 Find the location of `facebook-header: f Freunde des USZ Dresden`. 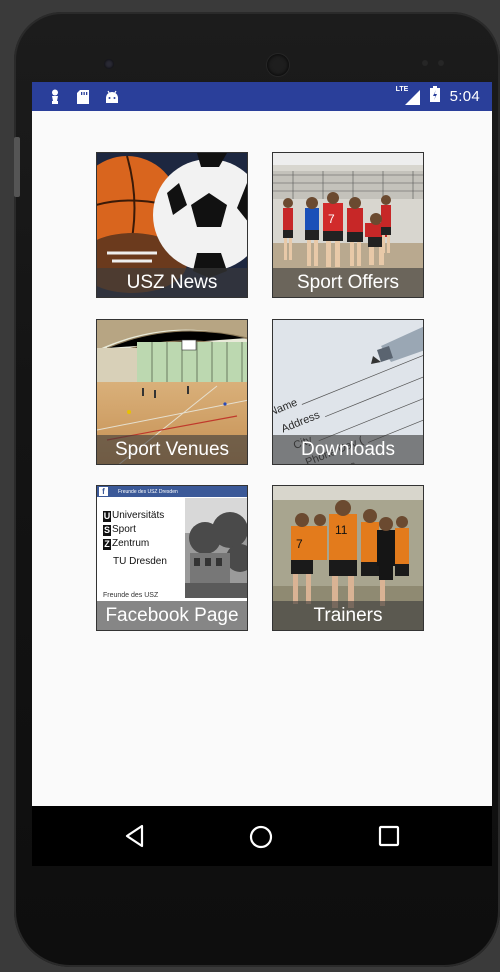

facebook-header: f Freunde des USZ Dresden is located at coordinates (172, 491).